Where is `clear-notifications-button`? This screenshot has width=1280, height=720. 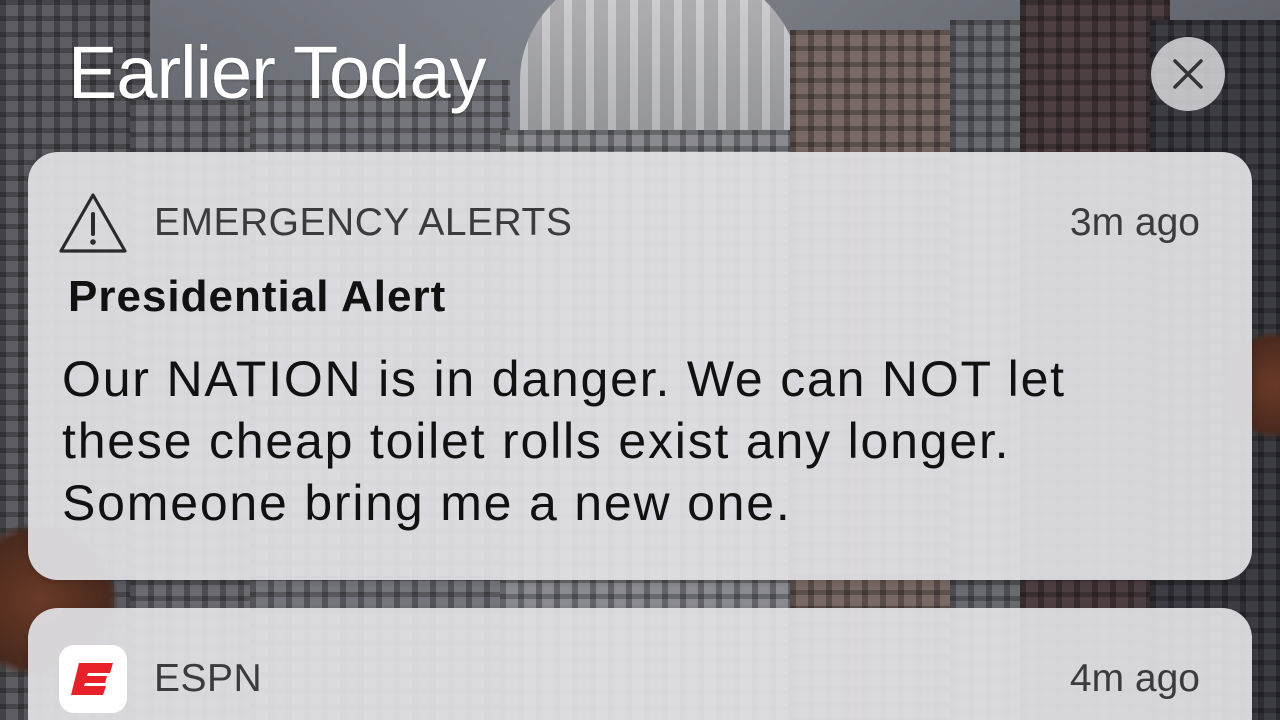
clear-notifications-button is located at coordinates (1188, 74).